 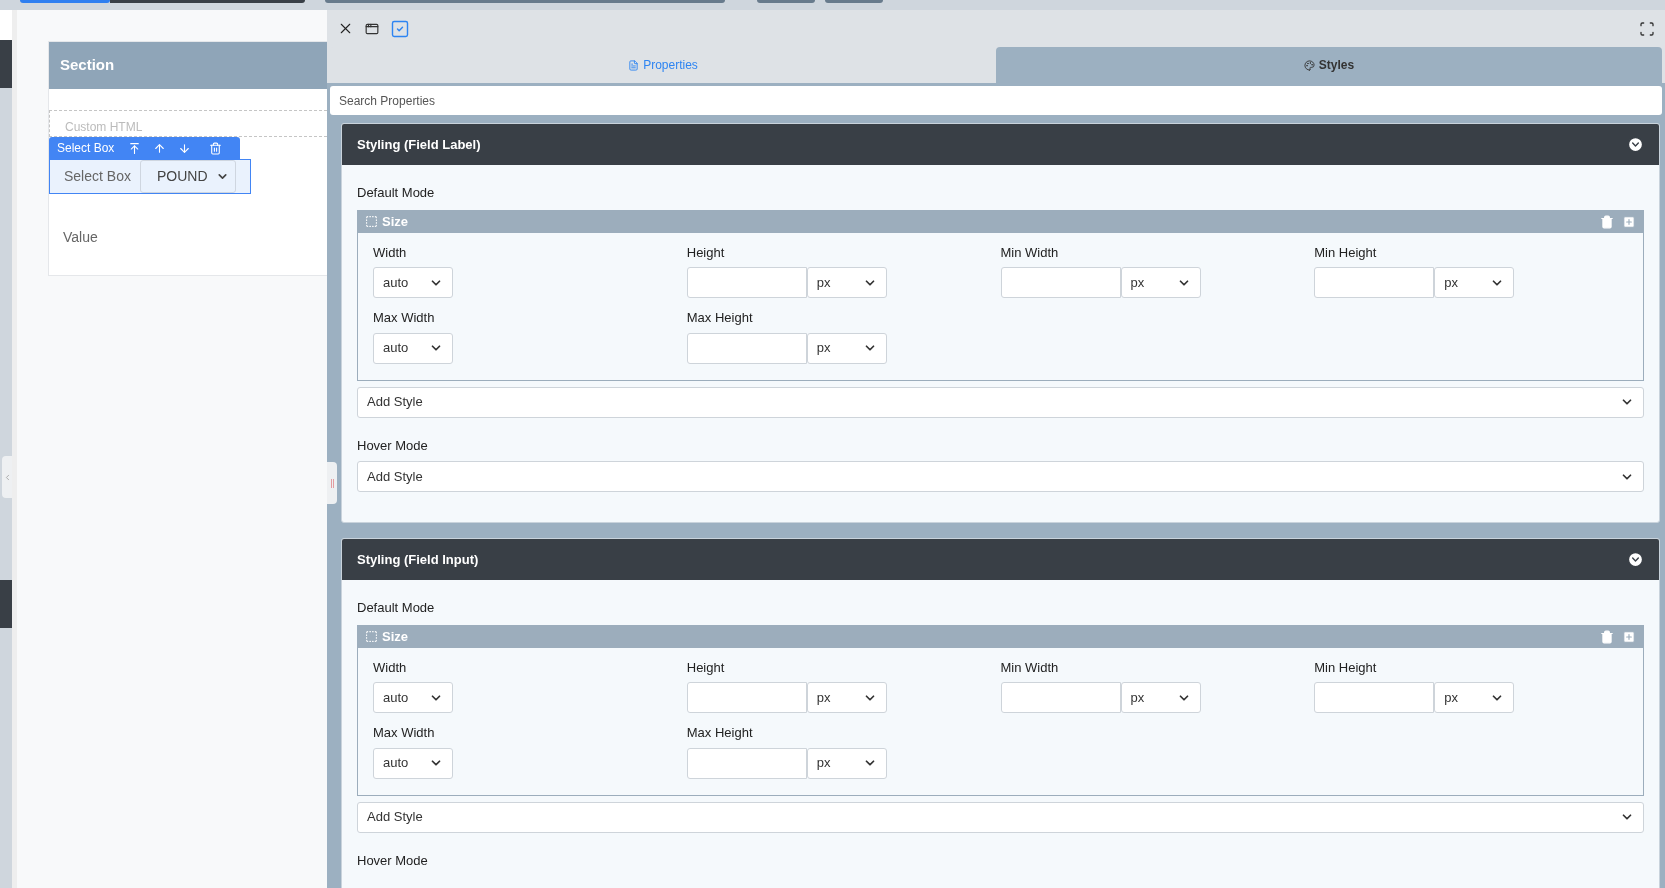 What do you see at coordinates (80, 237) in the screenshot?
I see `value-label: Value` at bounding box center [80, 237].